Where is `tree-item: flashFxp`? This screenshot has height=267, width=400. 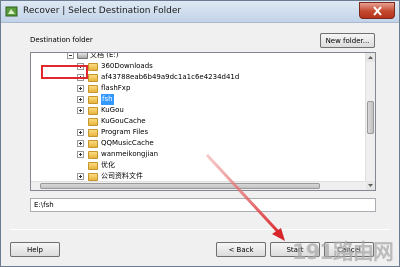 tree-item: flashFxp is located at coordinates (196, 88).